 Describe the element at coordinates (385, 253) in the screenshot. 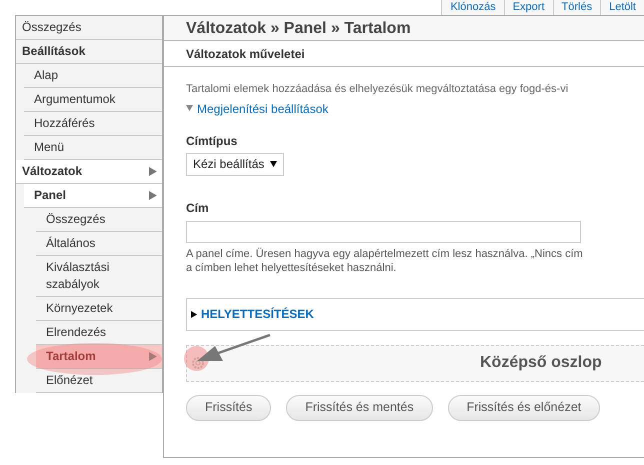

I see `help-text: A panel címe. Üresen hagyva egy alapértelmezett cím lesz használva. „Nincs cím` at that location.